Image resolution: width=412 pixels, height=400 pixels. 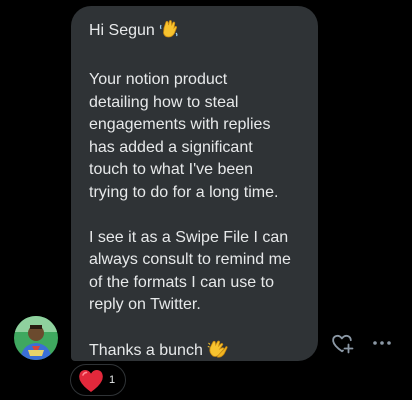 I want to click on message-line: detailing how to steal, so click(x=164, y=102).